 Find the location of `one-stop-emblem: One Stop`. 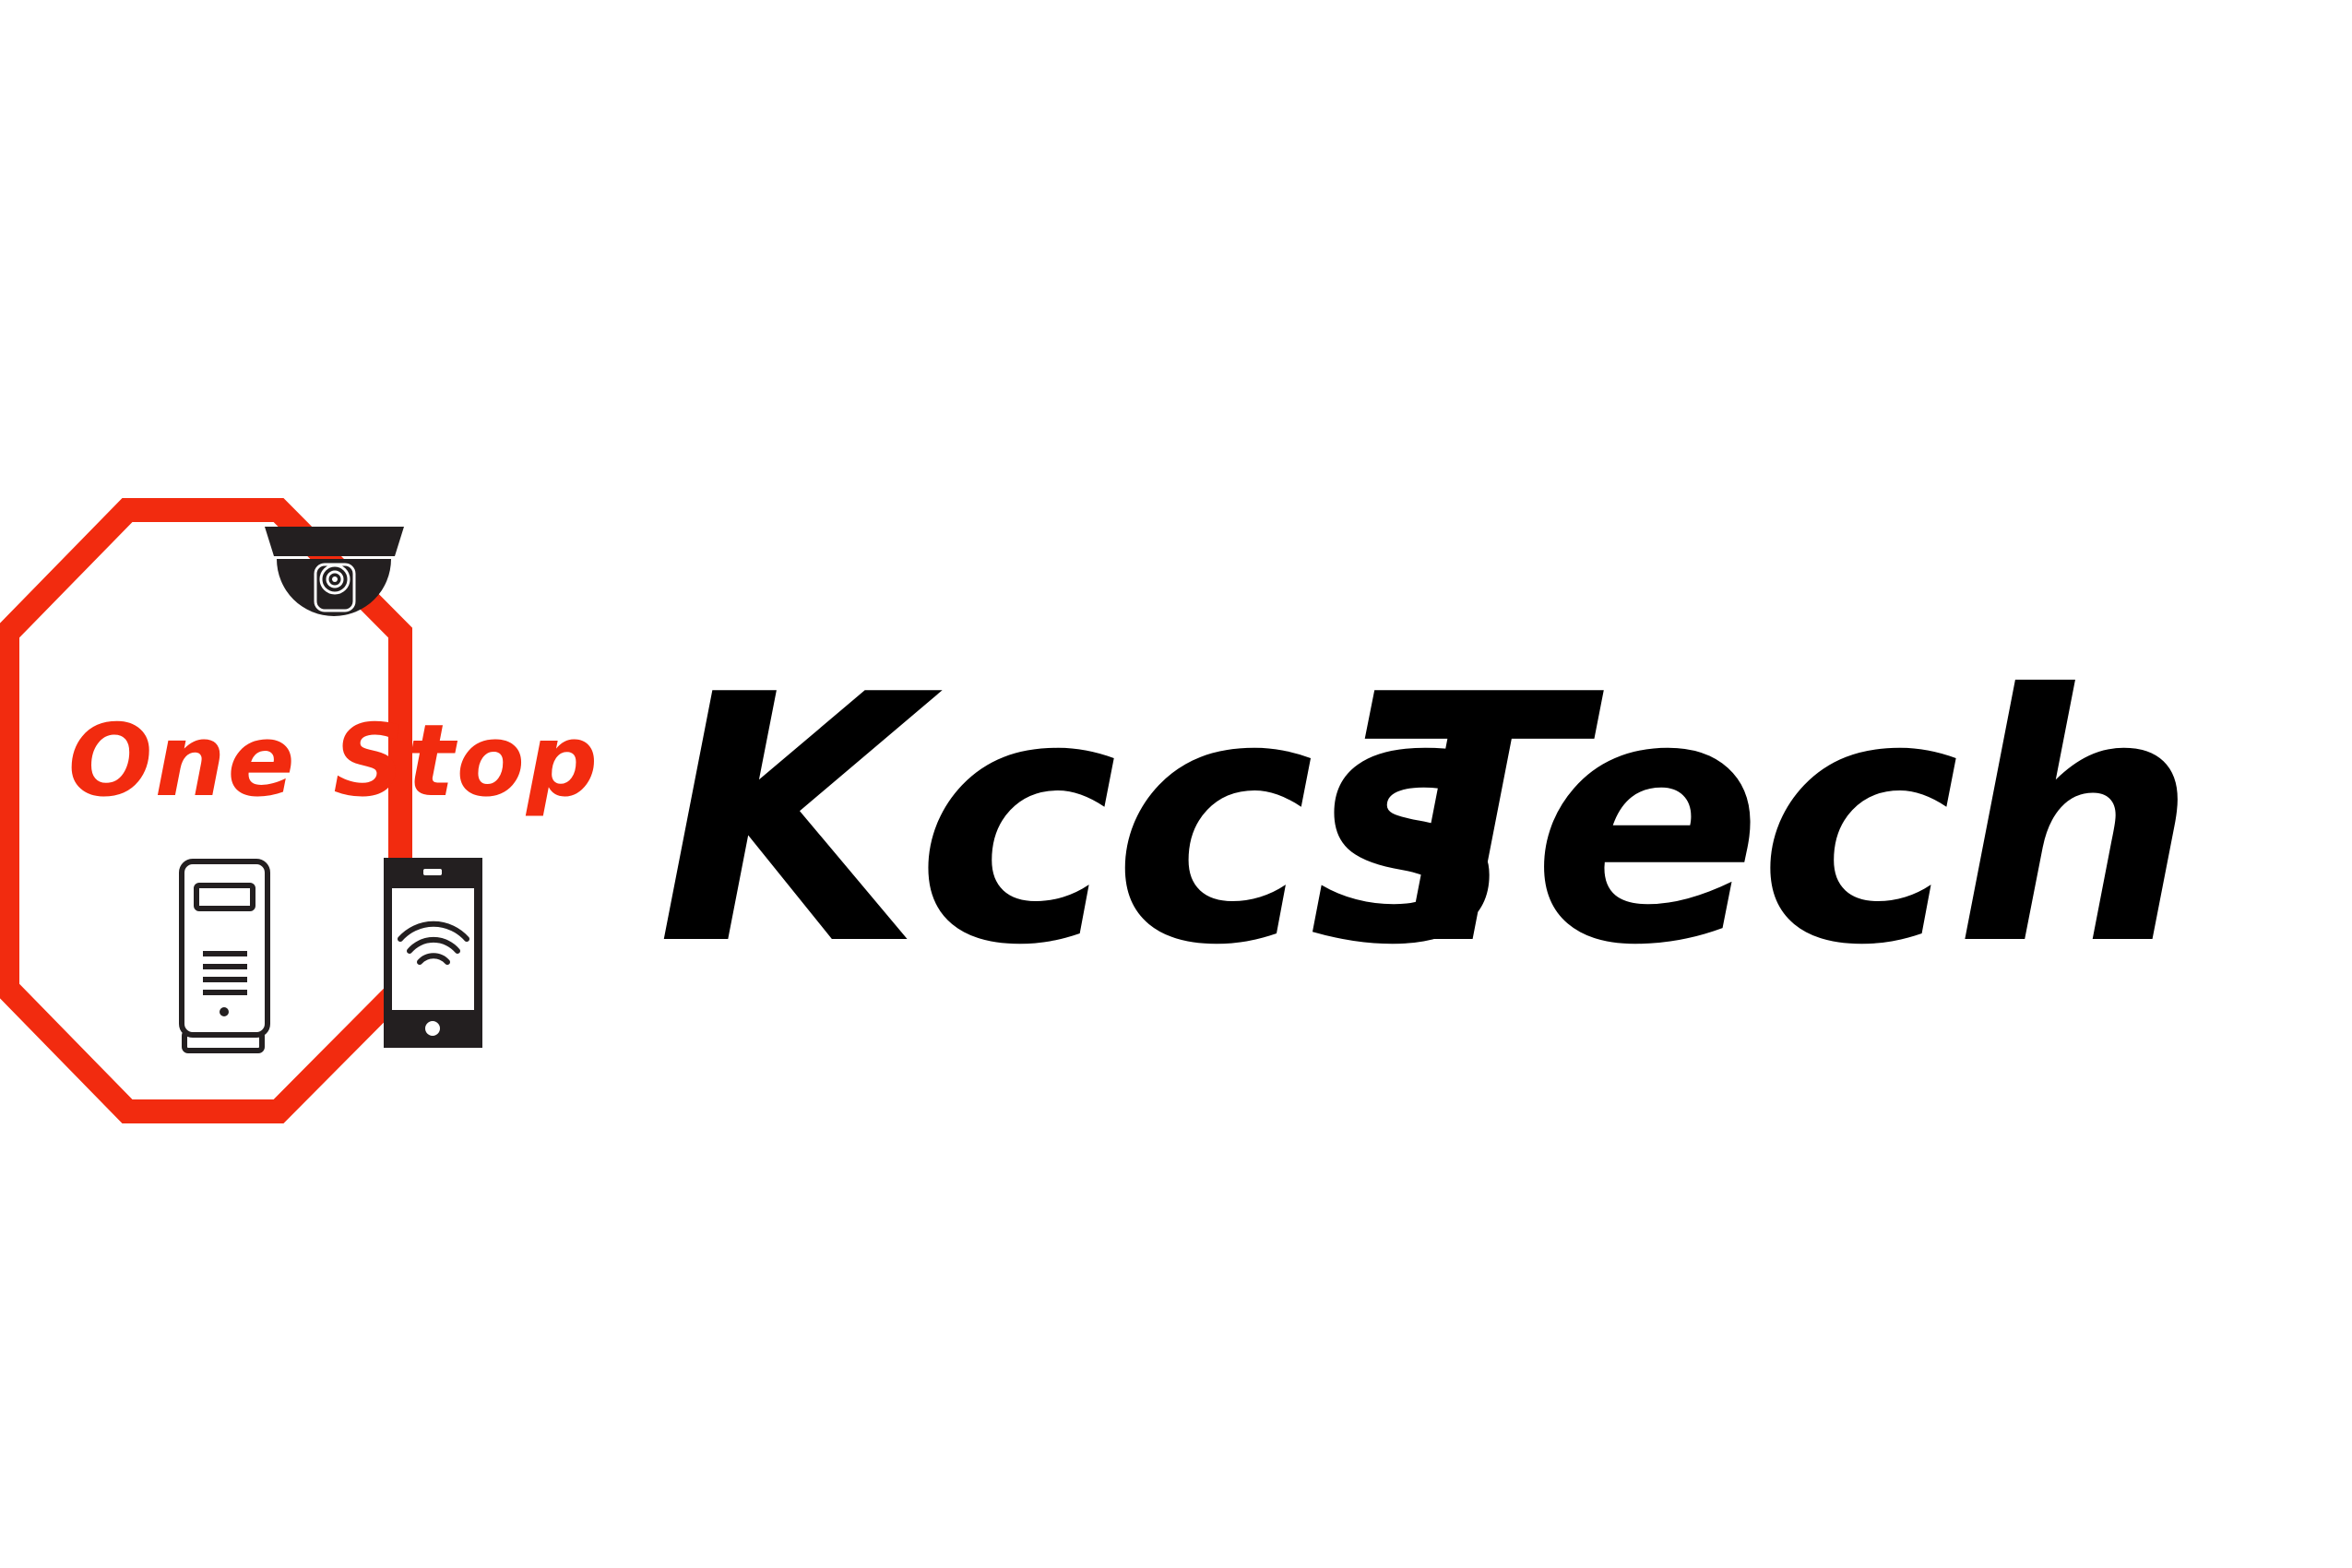

one-stop-emblem: One Stop is located at coordinates (300, 810).